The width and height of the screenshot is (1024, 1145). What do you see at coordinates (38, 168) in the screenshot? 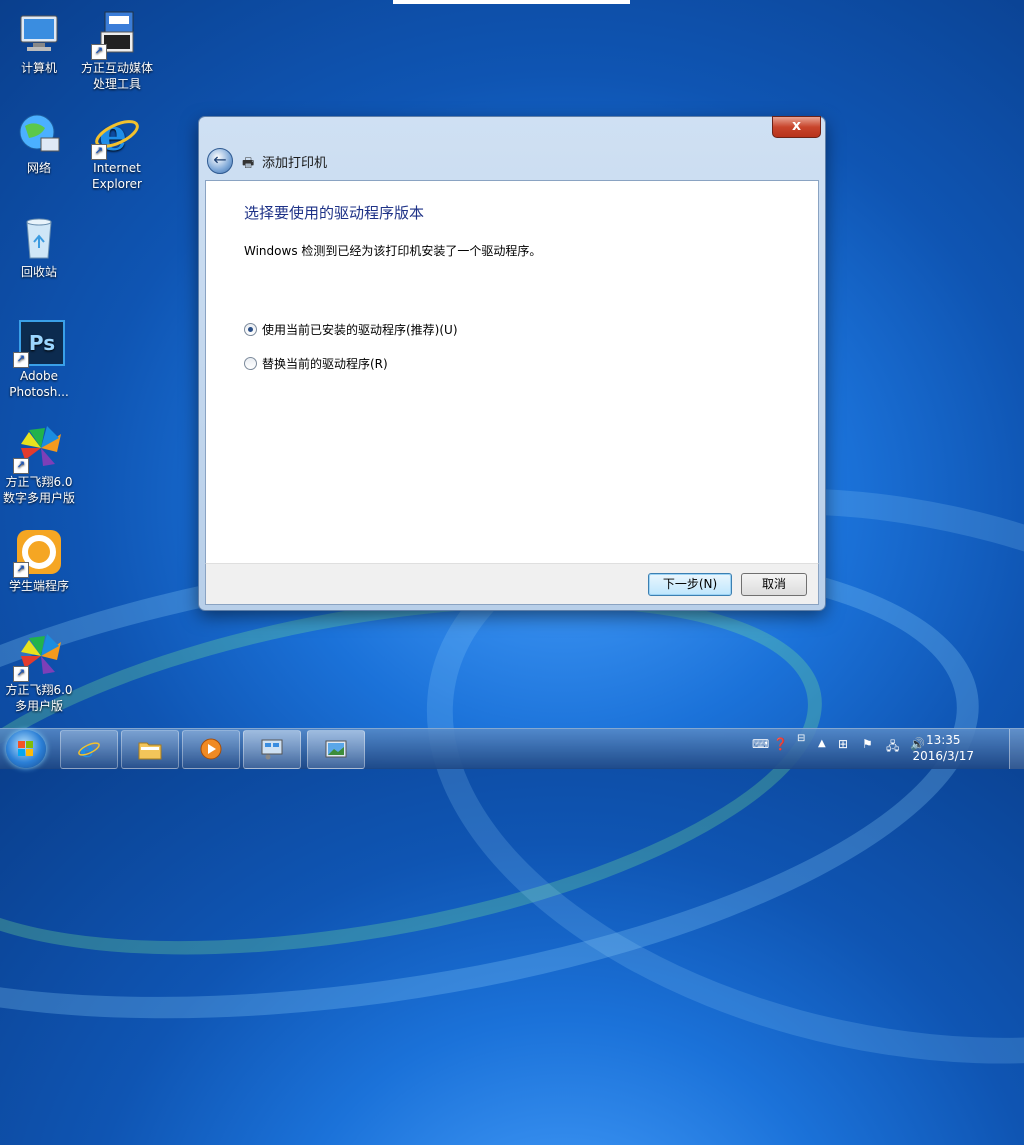
I see `icon-label: 网络` at bounding box center [38, 168].